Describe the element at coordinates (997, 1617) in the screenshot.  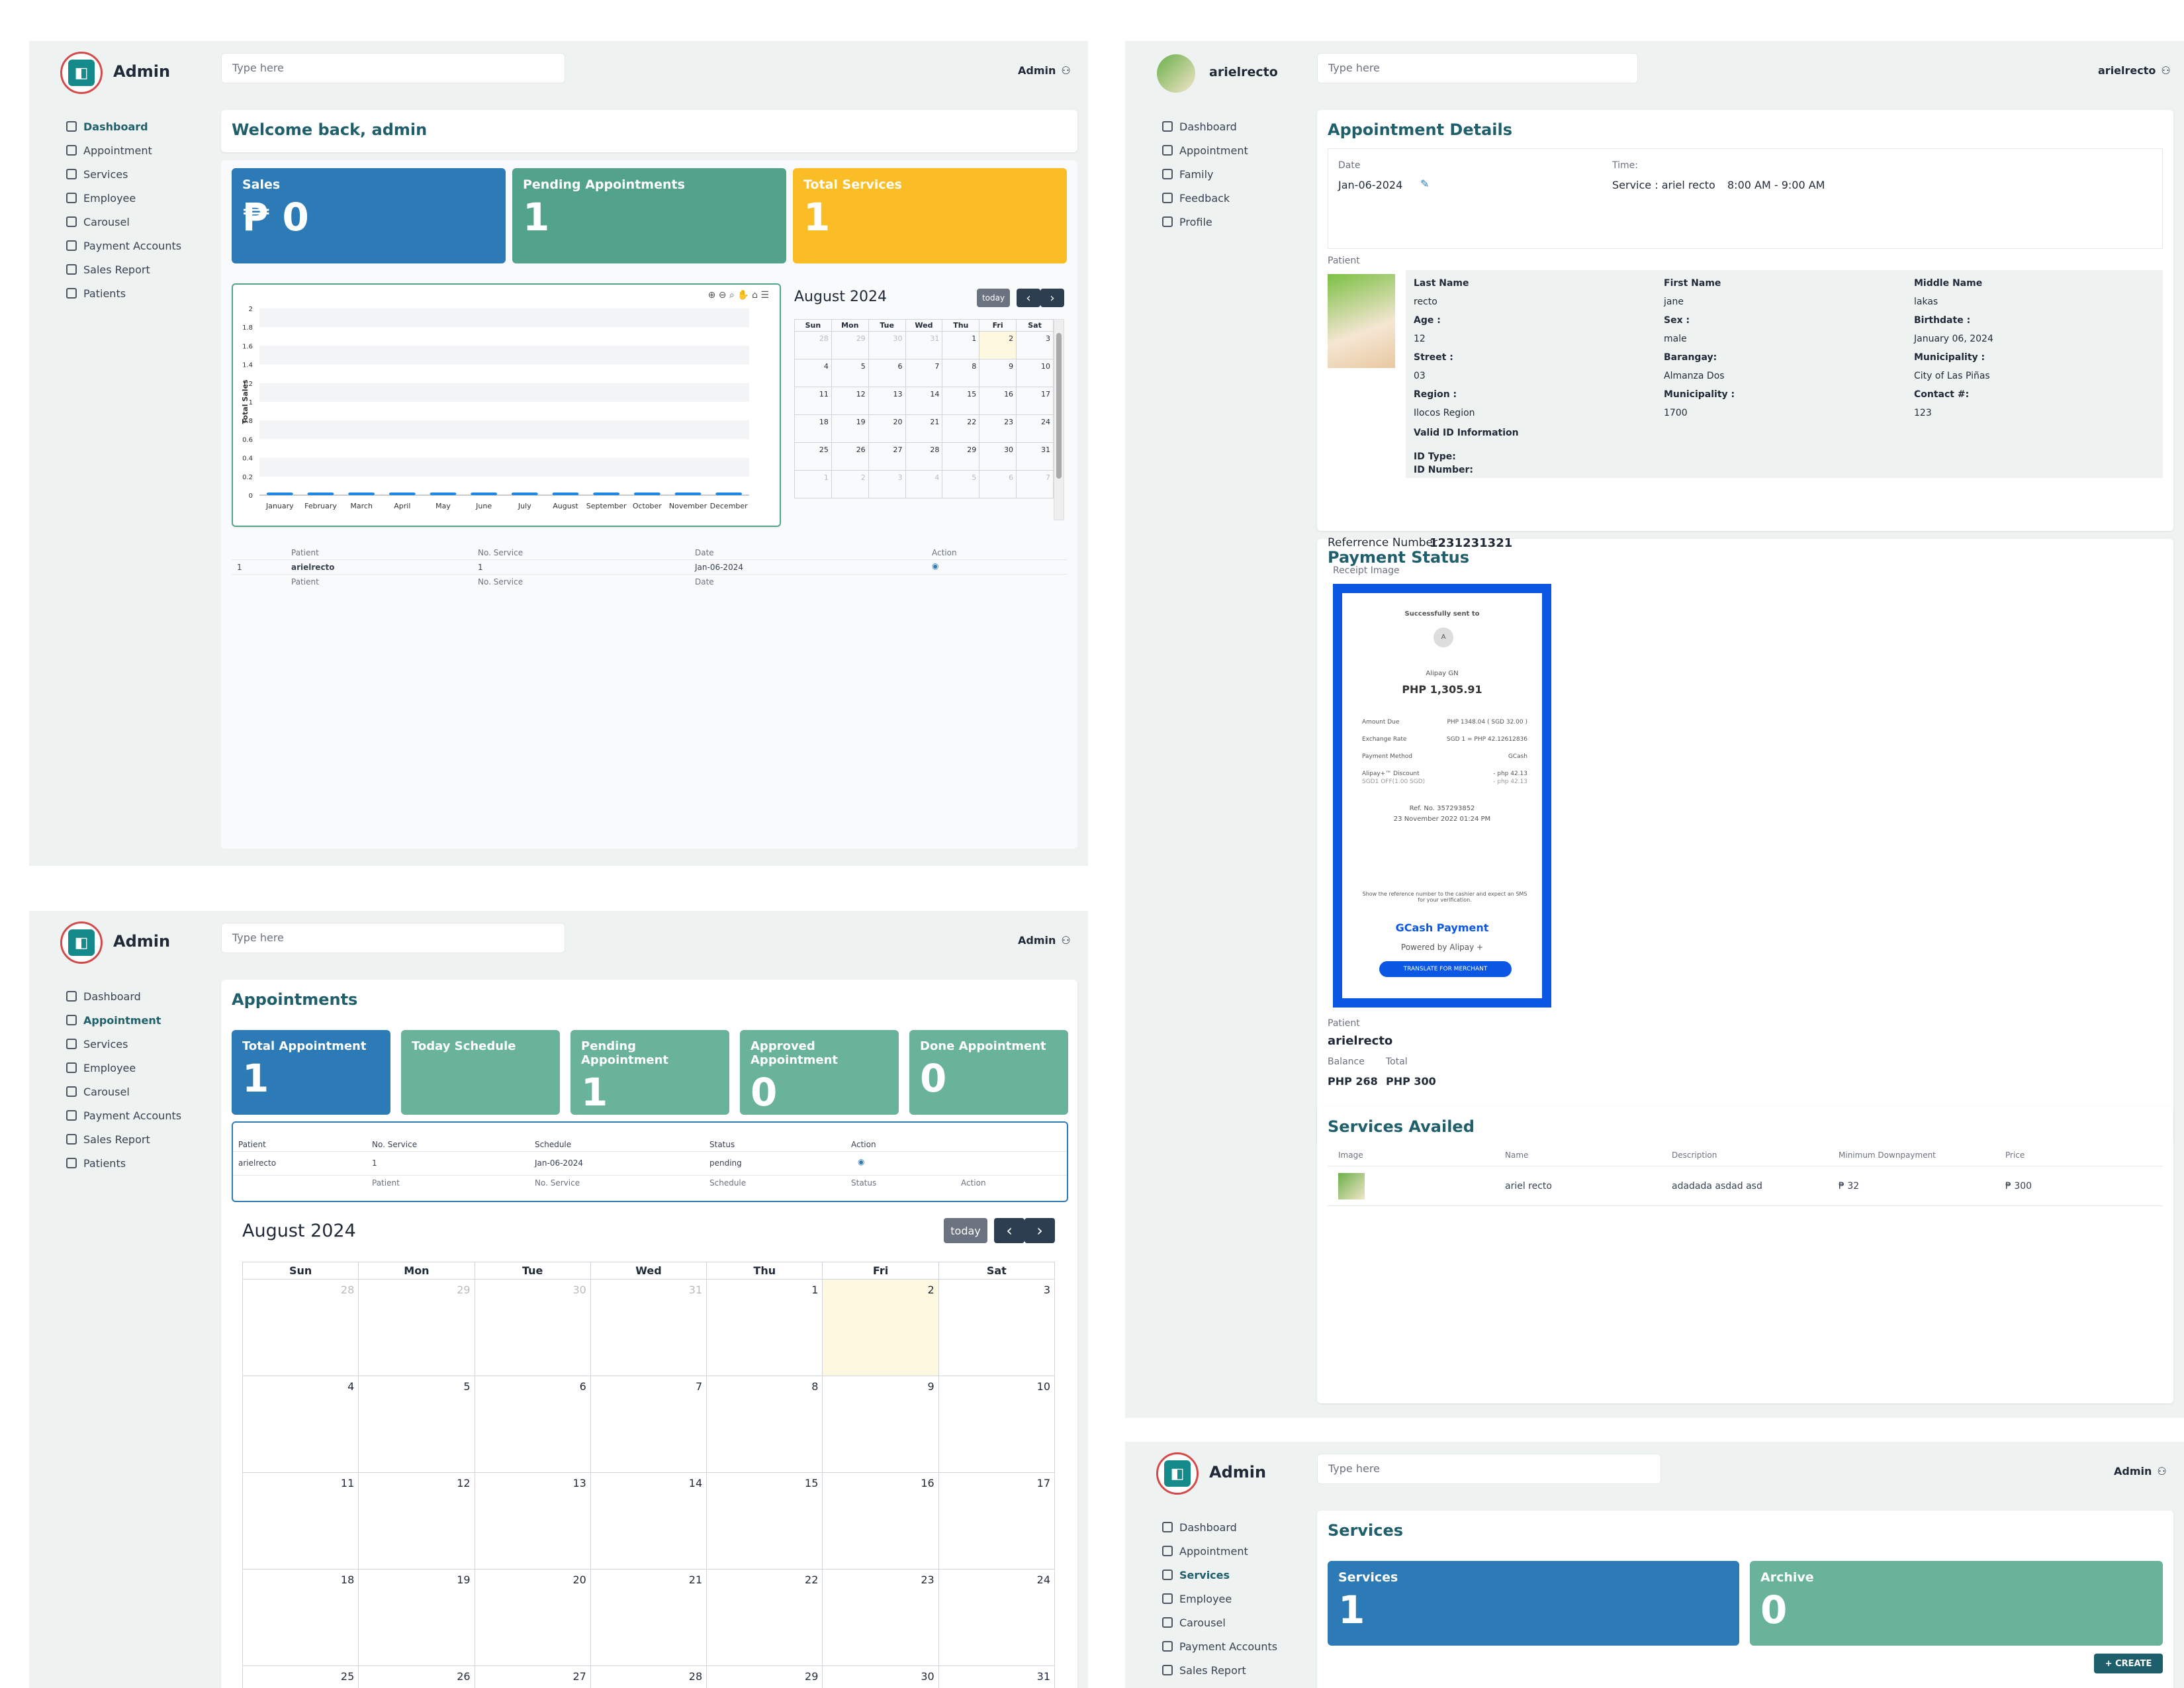
I see `calendar-day-cell: 24` at that location.